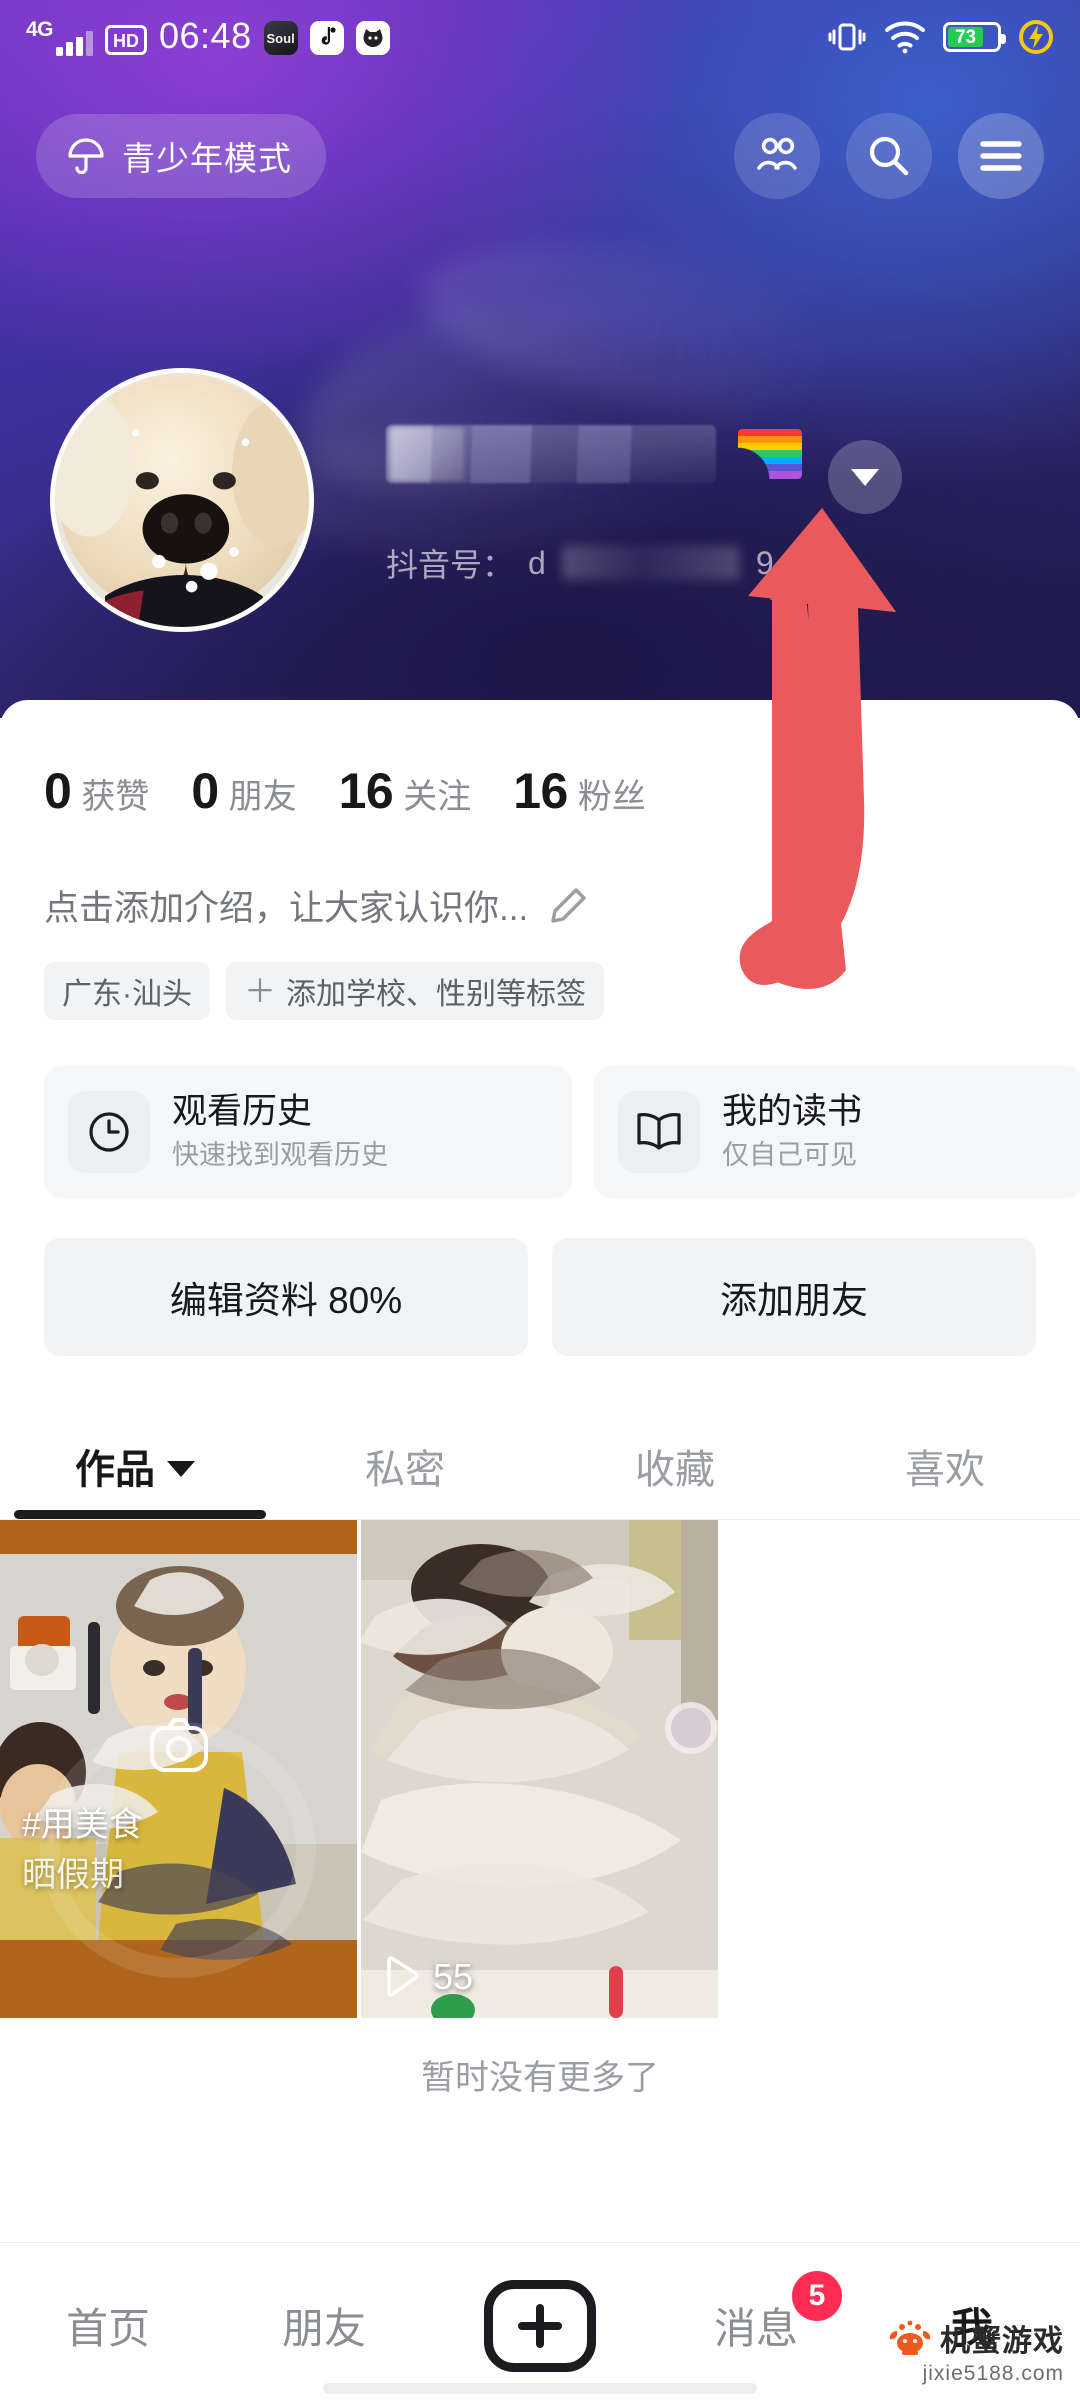 The height and width of the screenshot is (2408, 1080). Describe the element at coordinates (794, 1297) in the screenshot. I see `add-friend-button: 添加朋友` at that location.